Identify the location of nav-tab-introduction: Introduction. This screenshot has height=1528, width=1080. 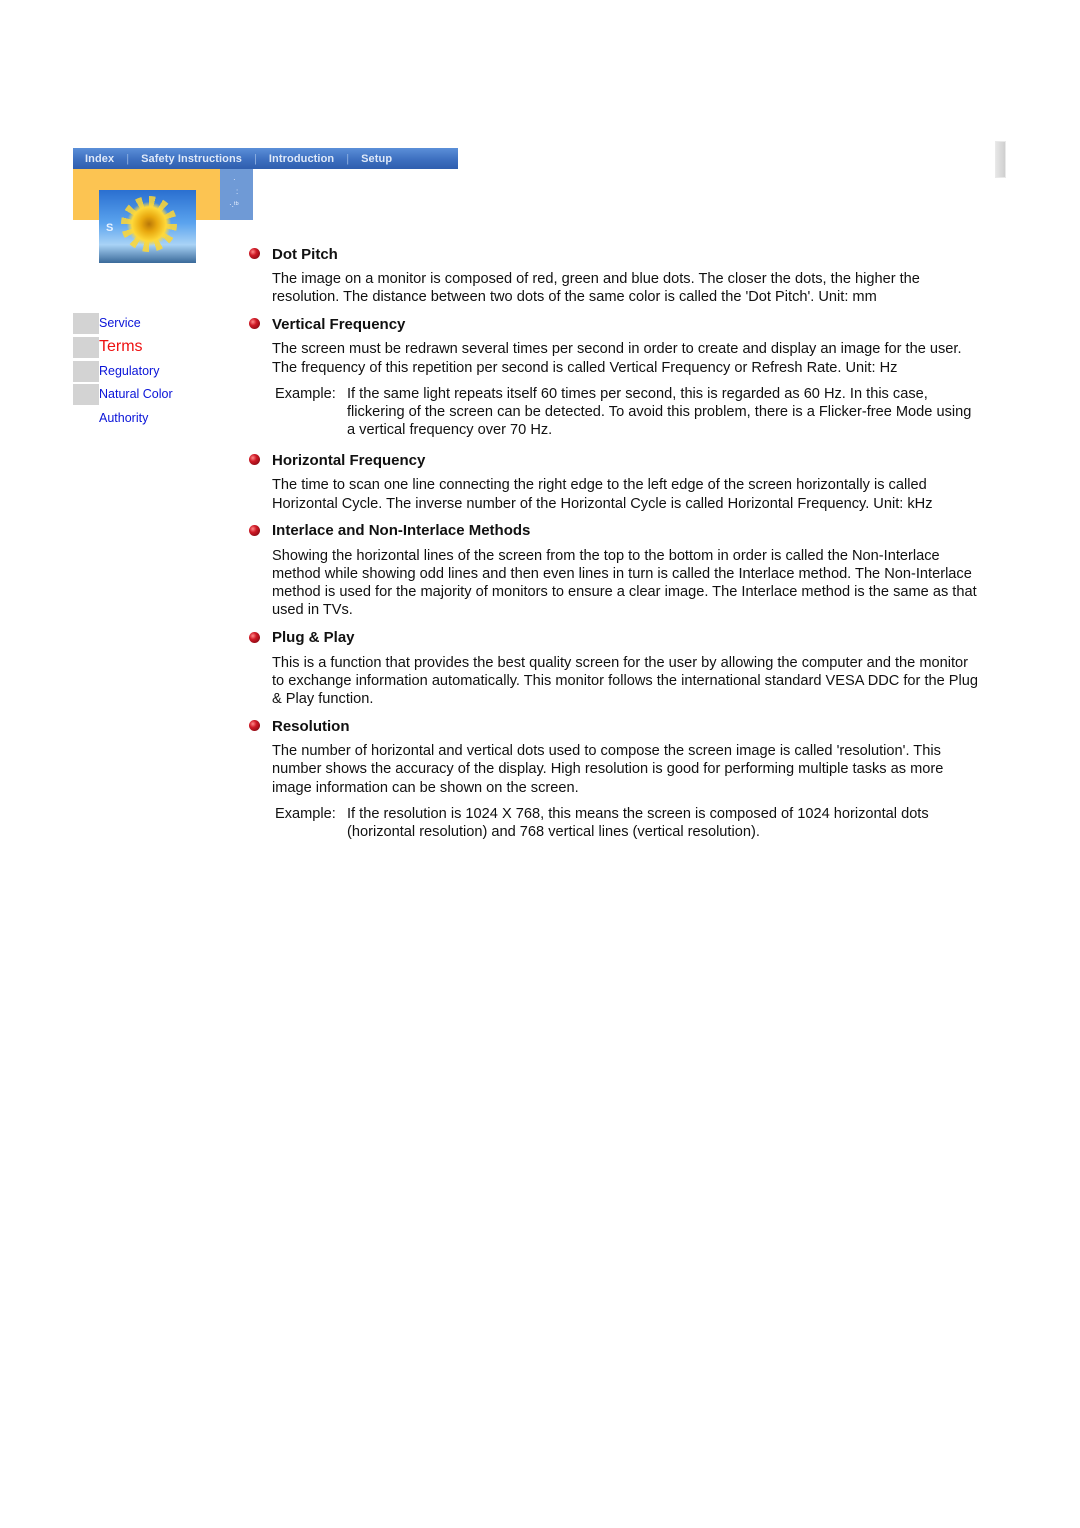
(295, 159).